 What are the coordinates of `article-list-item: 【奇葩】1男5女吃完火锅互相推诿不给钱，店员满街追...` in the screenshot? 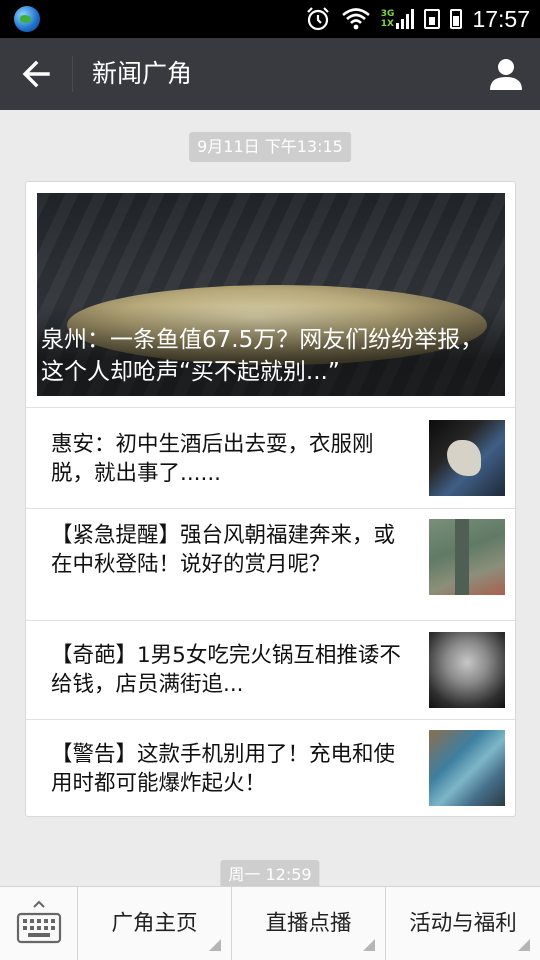 It's located at (270, 669).